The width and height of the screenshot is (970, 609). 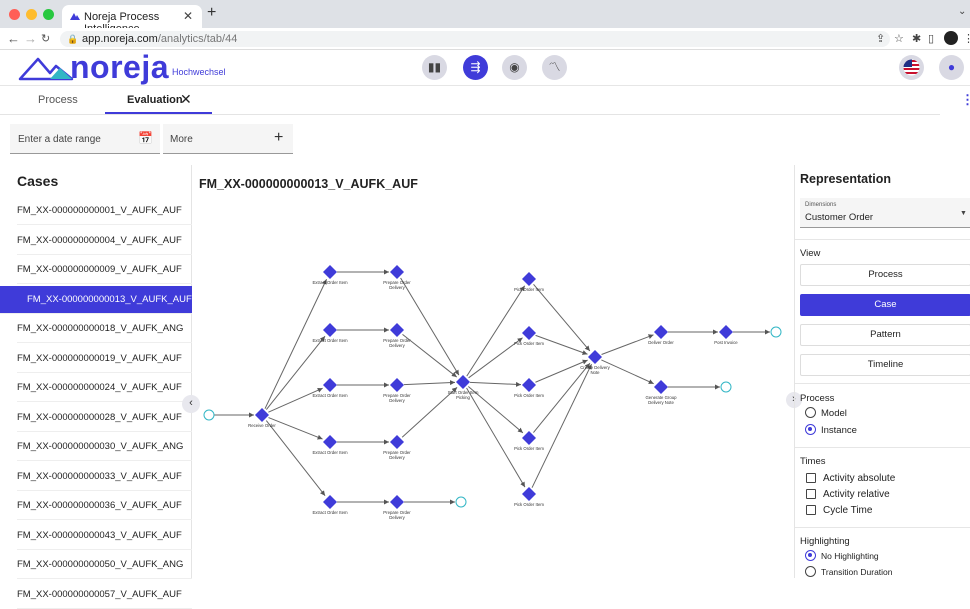 What do you see at coordinates (811, 510) in the screenshot?
I see `cycle-time-checkbox` at bounding box center [811, 510].